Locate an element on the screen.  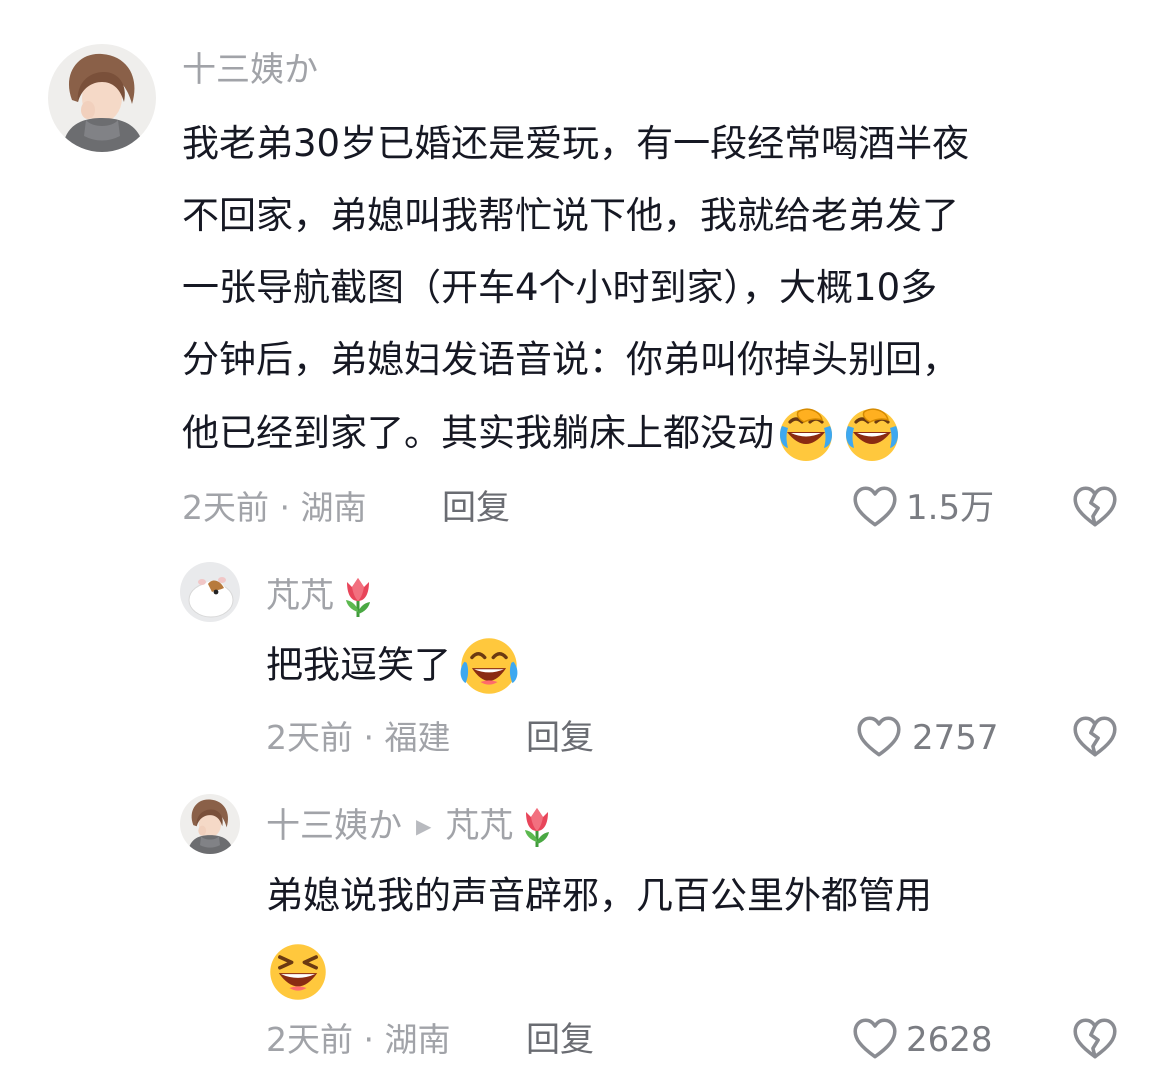
username: 十三姨か is located at coordinates (250, 70).